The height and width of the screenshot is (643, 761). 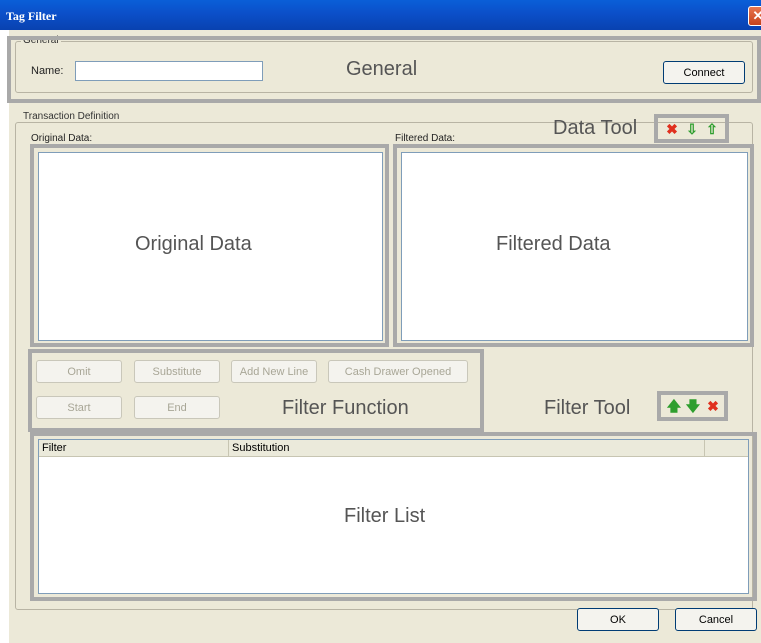 What do you see at coordinates (618, 619) in the screenshot?
I see `ok-button: OK` at bounding box center [618, 619].